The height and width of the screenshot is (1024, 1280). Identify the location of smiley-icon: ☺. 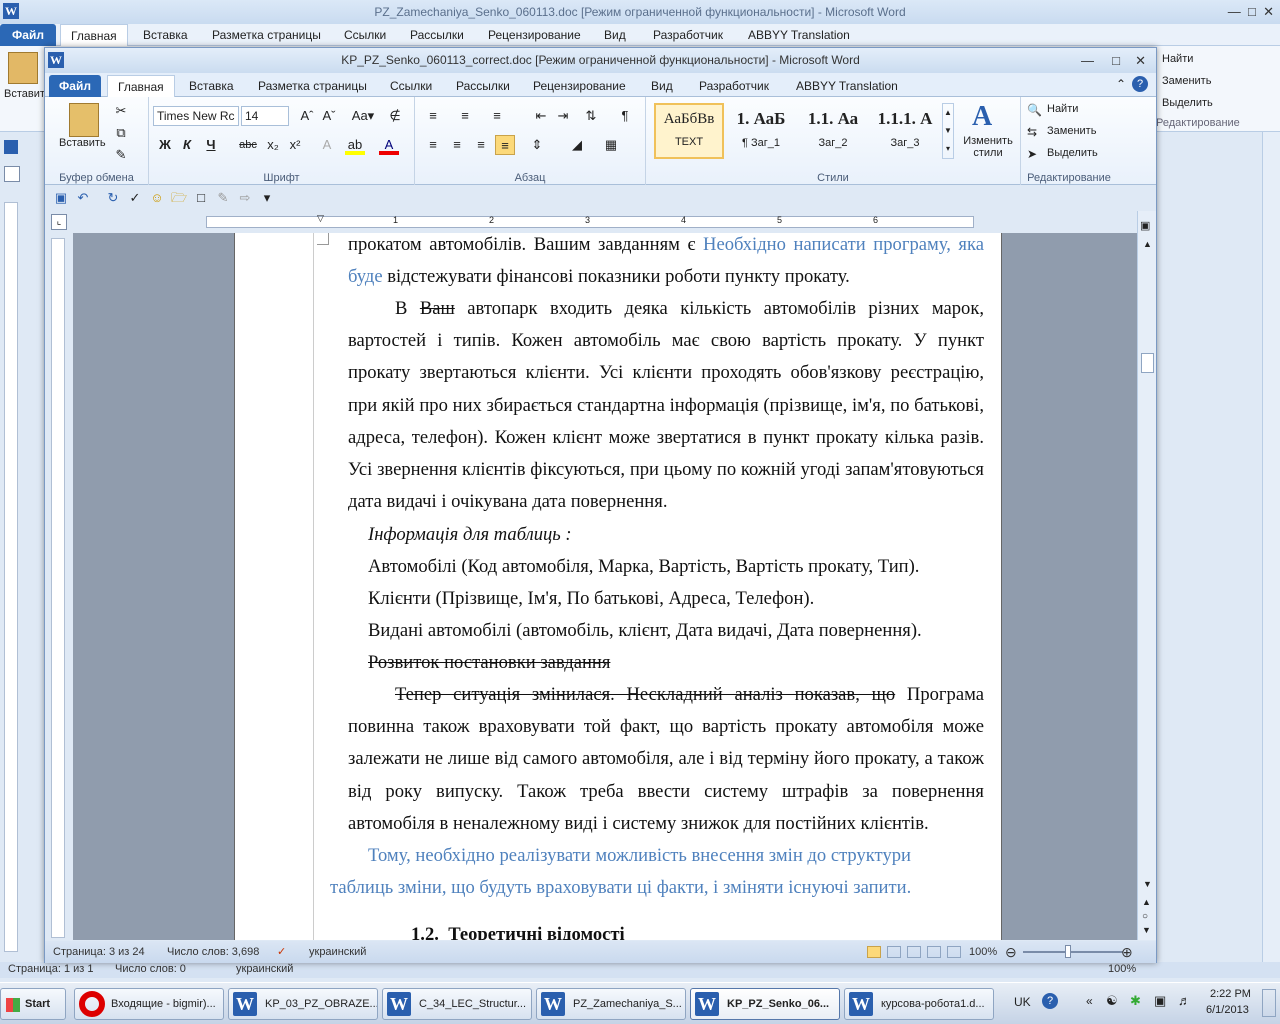
(157, 198).